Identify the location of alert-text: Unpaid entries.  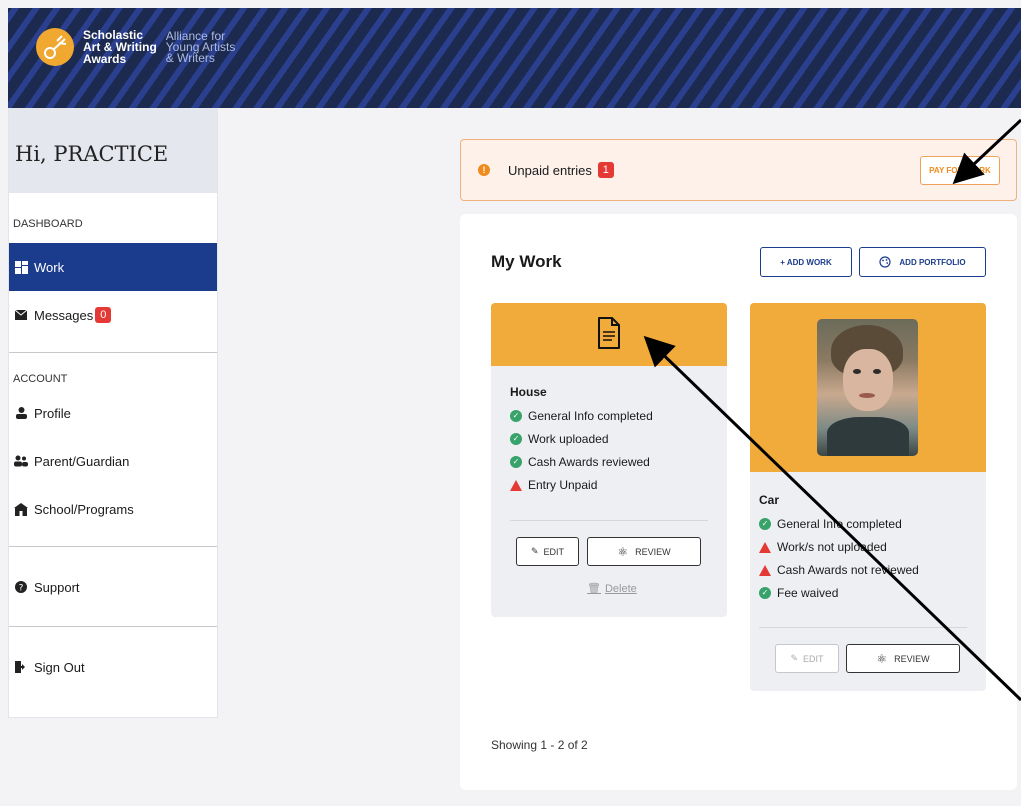
(550, 170).